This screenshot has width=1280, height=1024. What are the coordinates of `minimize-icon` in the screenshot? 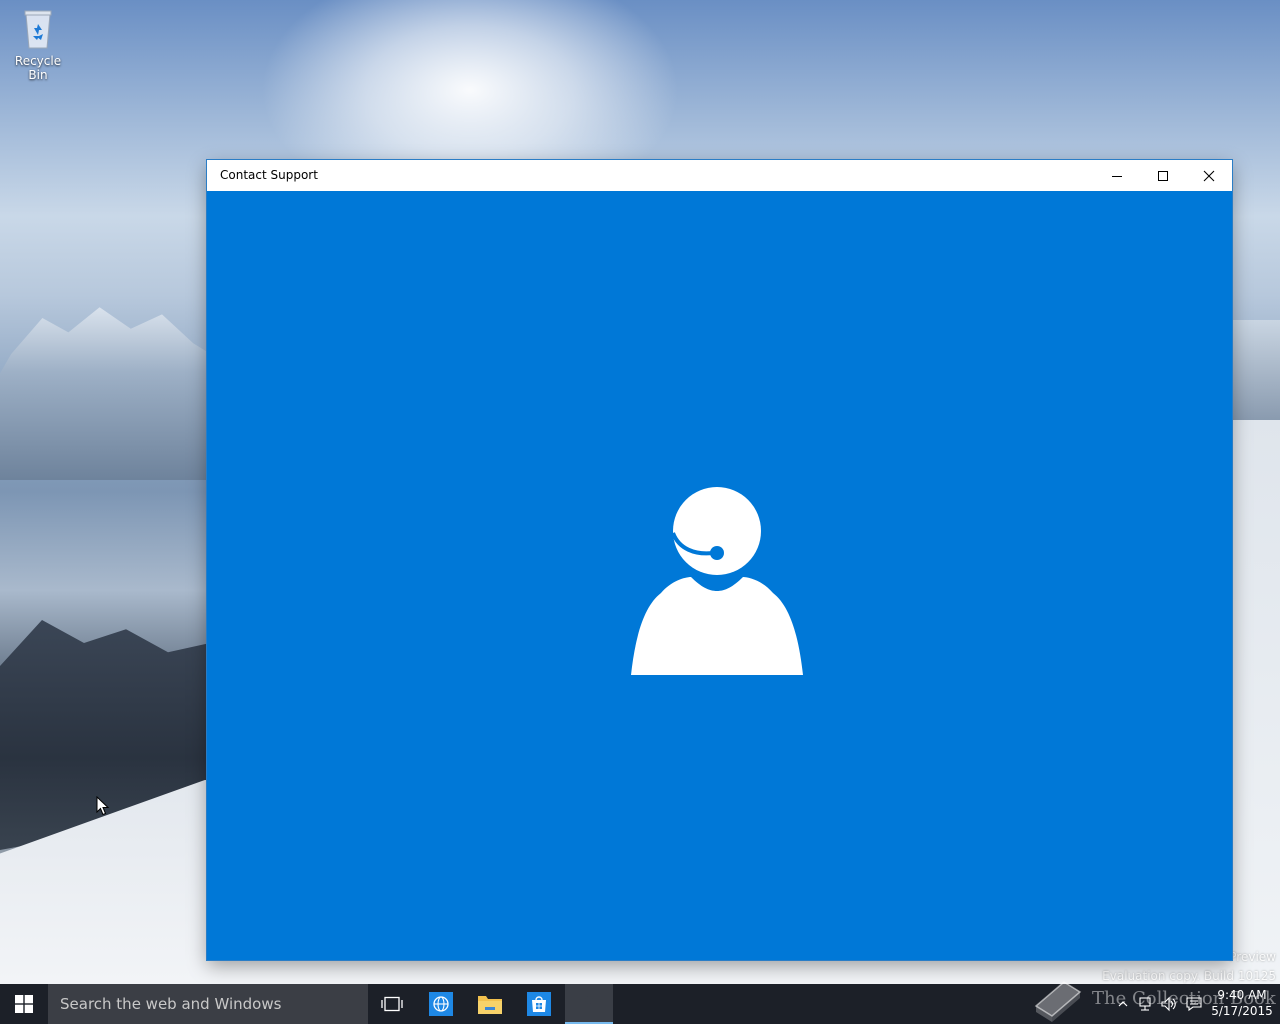 It's located at (1117, 176).